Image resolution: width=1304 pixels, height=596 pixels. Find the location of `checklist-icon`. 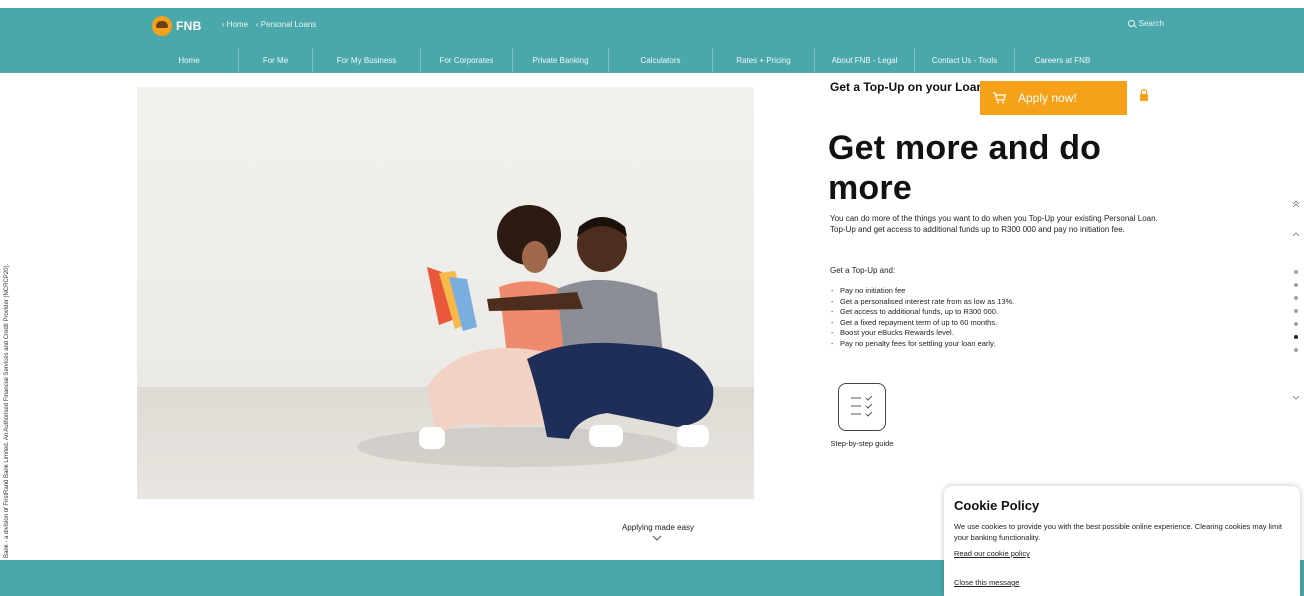

checklist-icon is located at coordinates (862, 406).